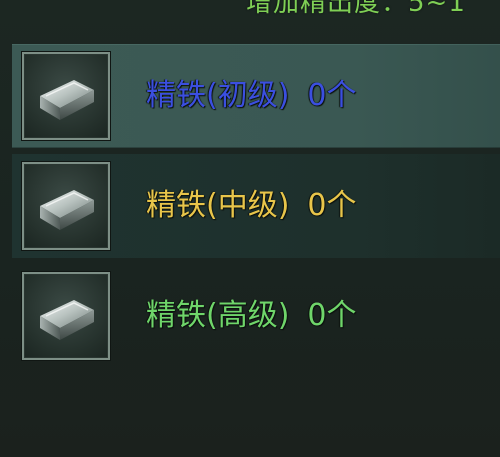  I want to click on material-label: 精铁(高级) 0个, so click(251, 316).